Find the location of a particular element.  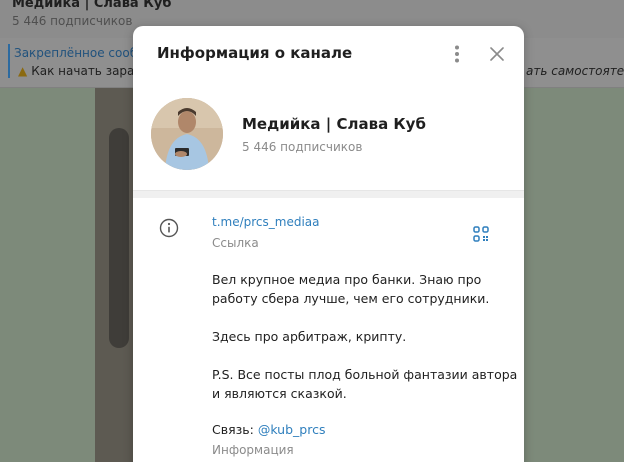

channel-link: t.me/prcs_mediaa is located at coordinates (266, 222).